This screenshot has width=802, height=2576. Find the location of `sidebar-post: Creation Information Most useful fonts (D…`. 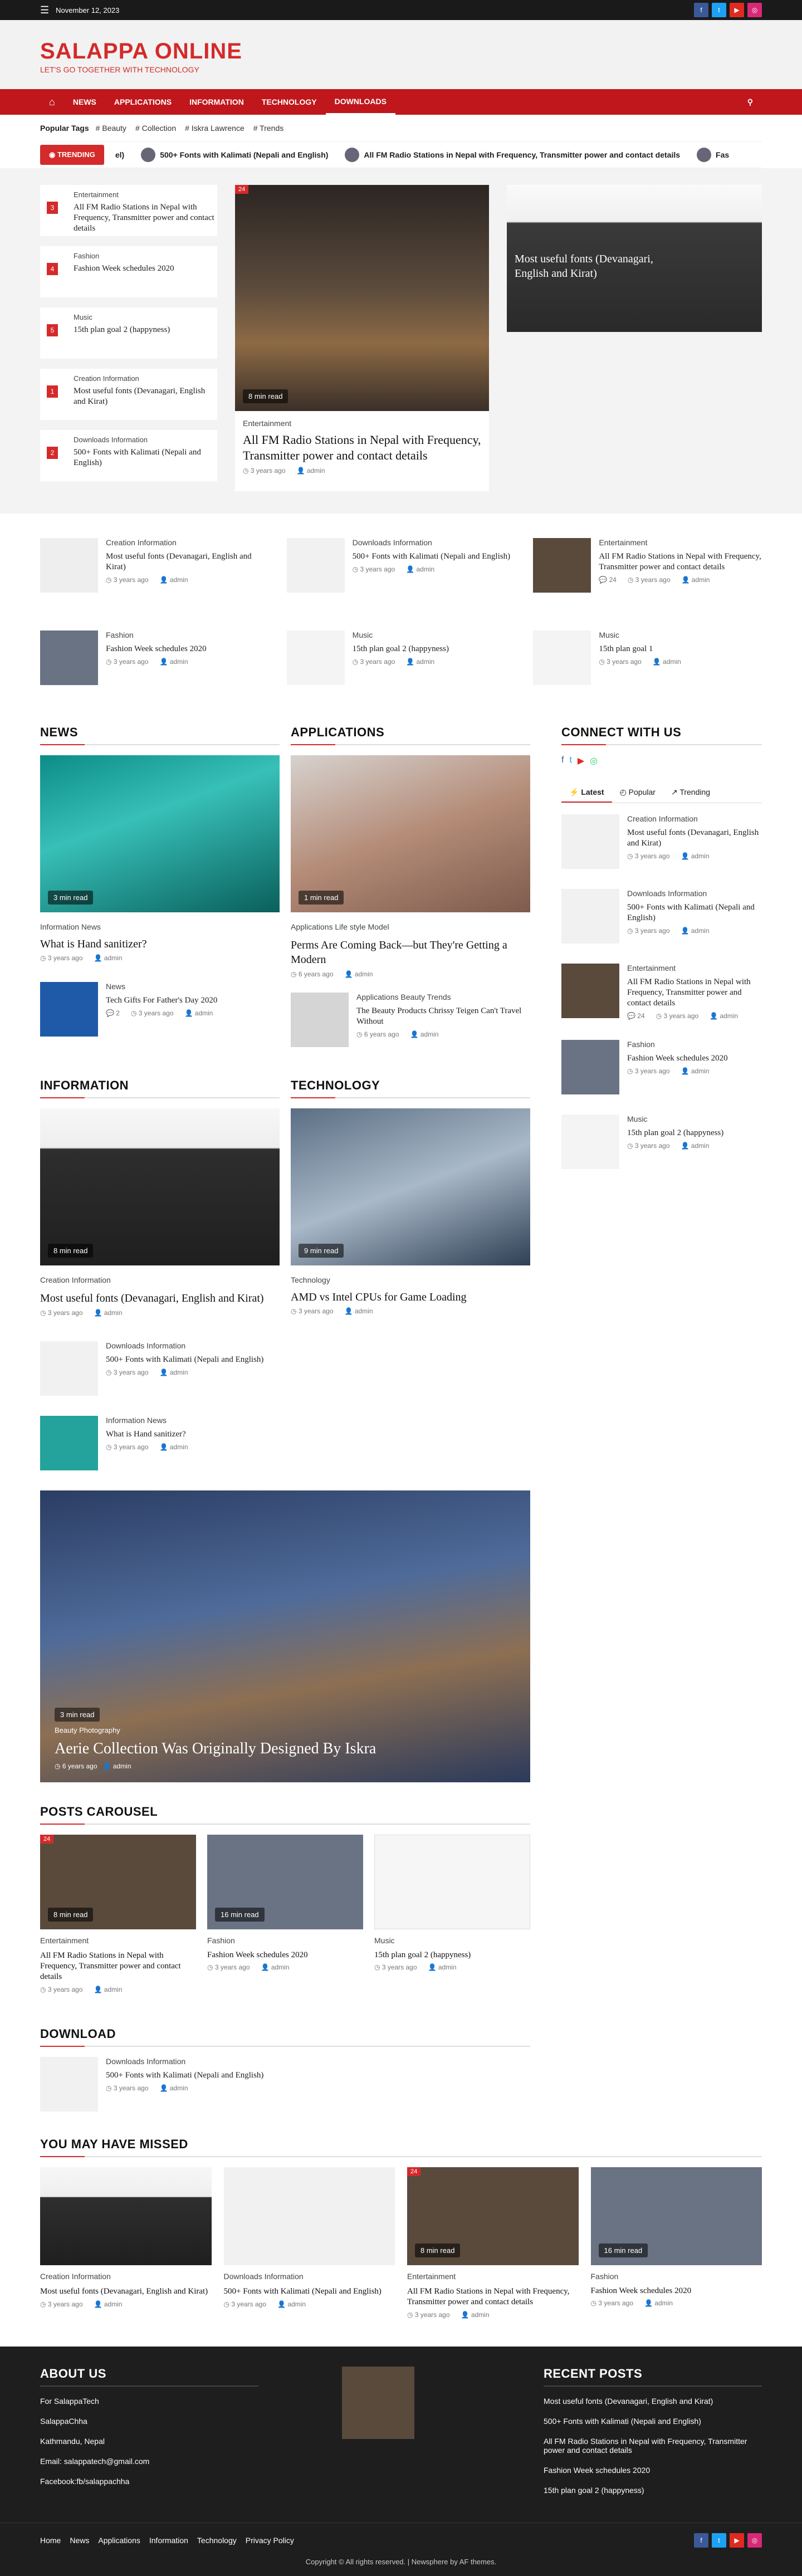

sidebar-post: Creation Information Most useful fonts (D… is located at coordinates (662, 841).